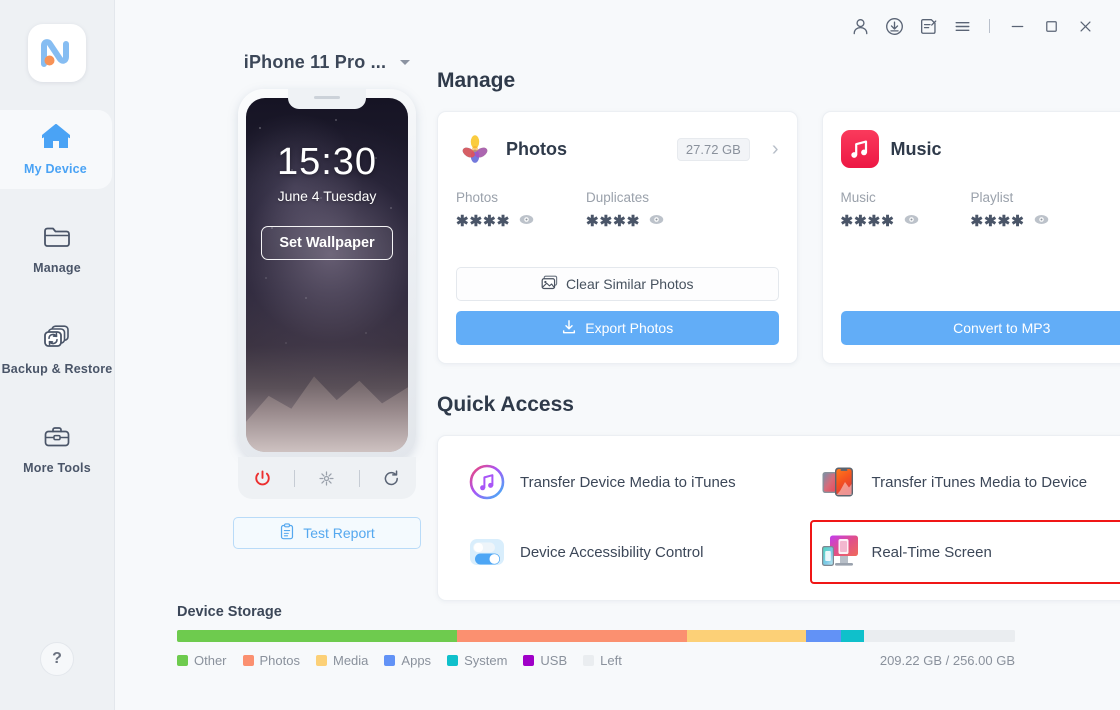  Describe the element at coordinates (634, 552) in the screenshot. I see `quick-access-device-accessibility-control: Device Accessibility Control` at that location.